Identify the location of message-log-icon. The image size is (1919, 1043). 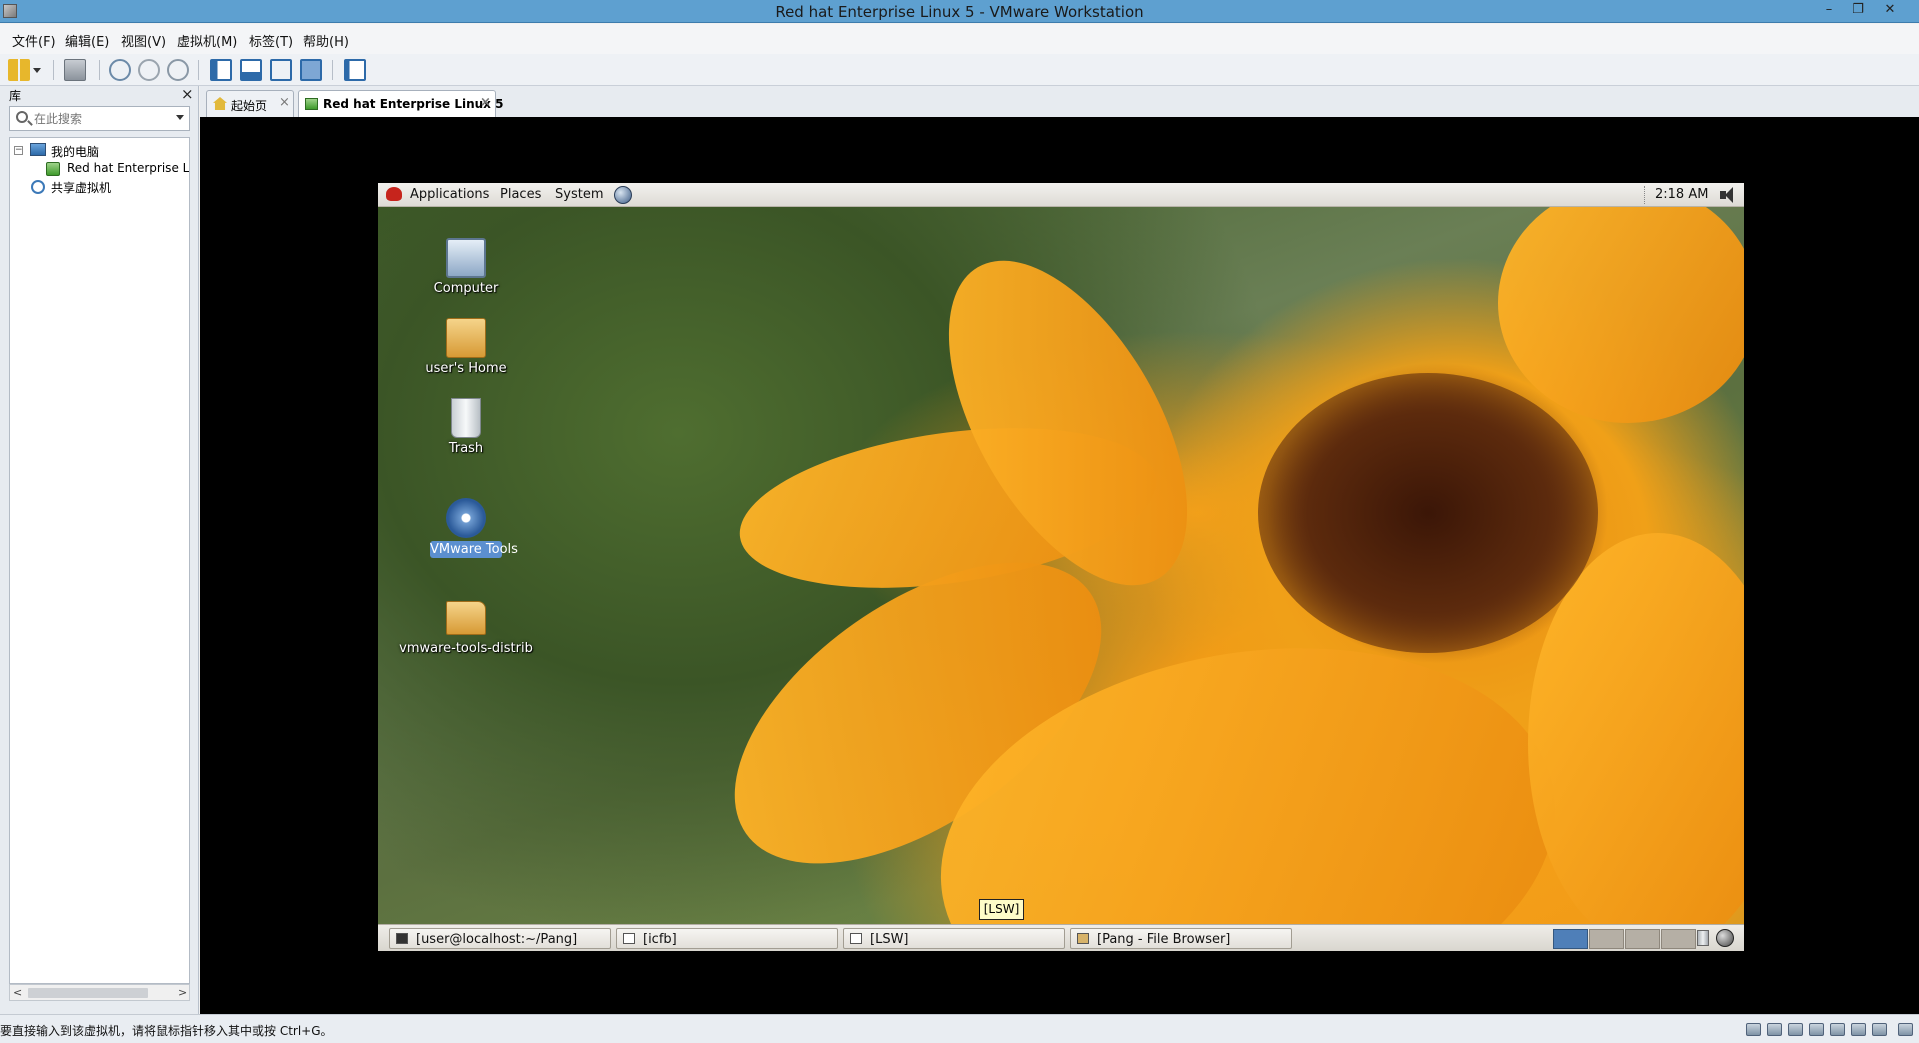
(1905, 1029).